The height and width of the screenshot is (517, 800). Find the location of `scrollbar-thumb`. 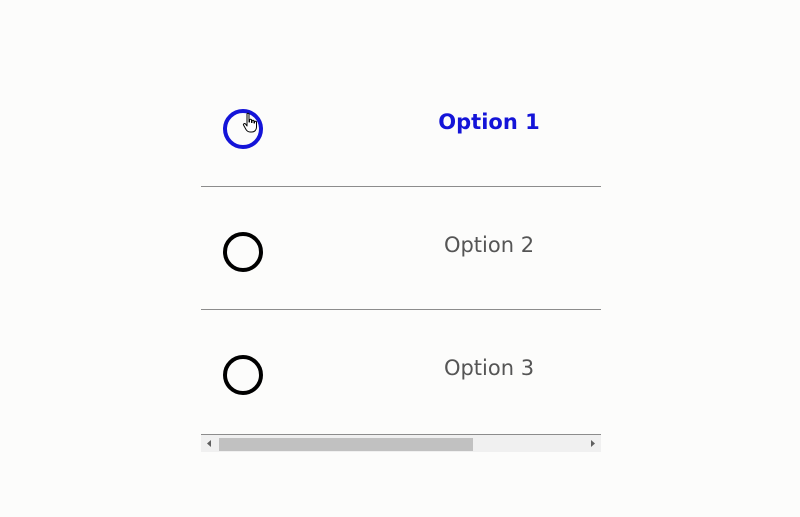

scrollbar-thumb is located at coordinates (346, 444).